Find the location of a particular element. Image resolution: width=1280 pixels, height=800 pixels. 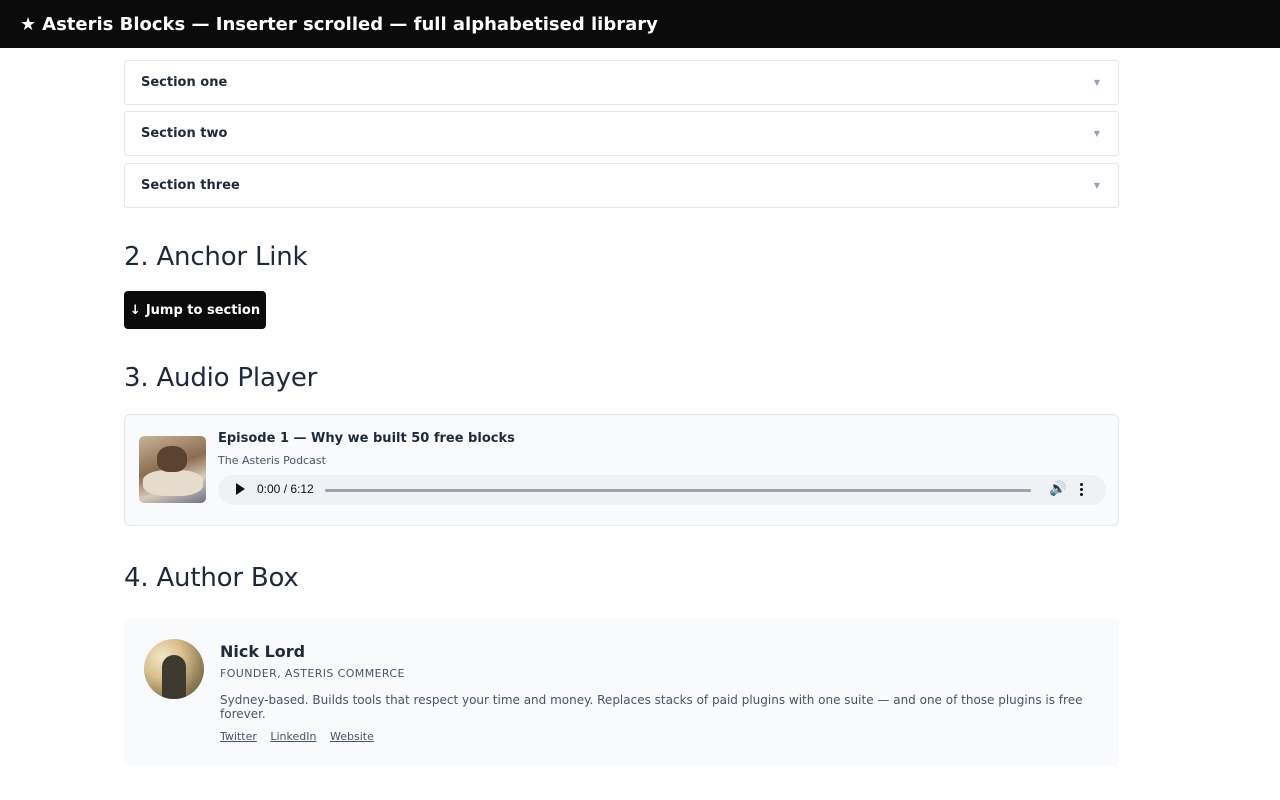

play-icon is located at coordinates (240, 489).